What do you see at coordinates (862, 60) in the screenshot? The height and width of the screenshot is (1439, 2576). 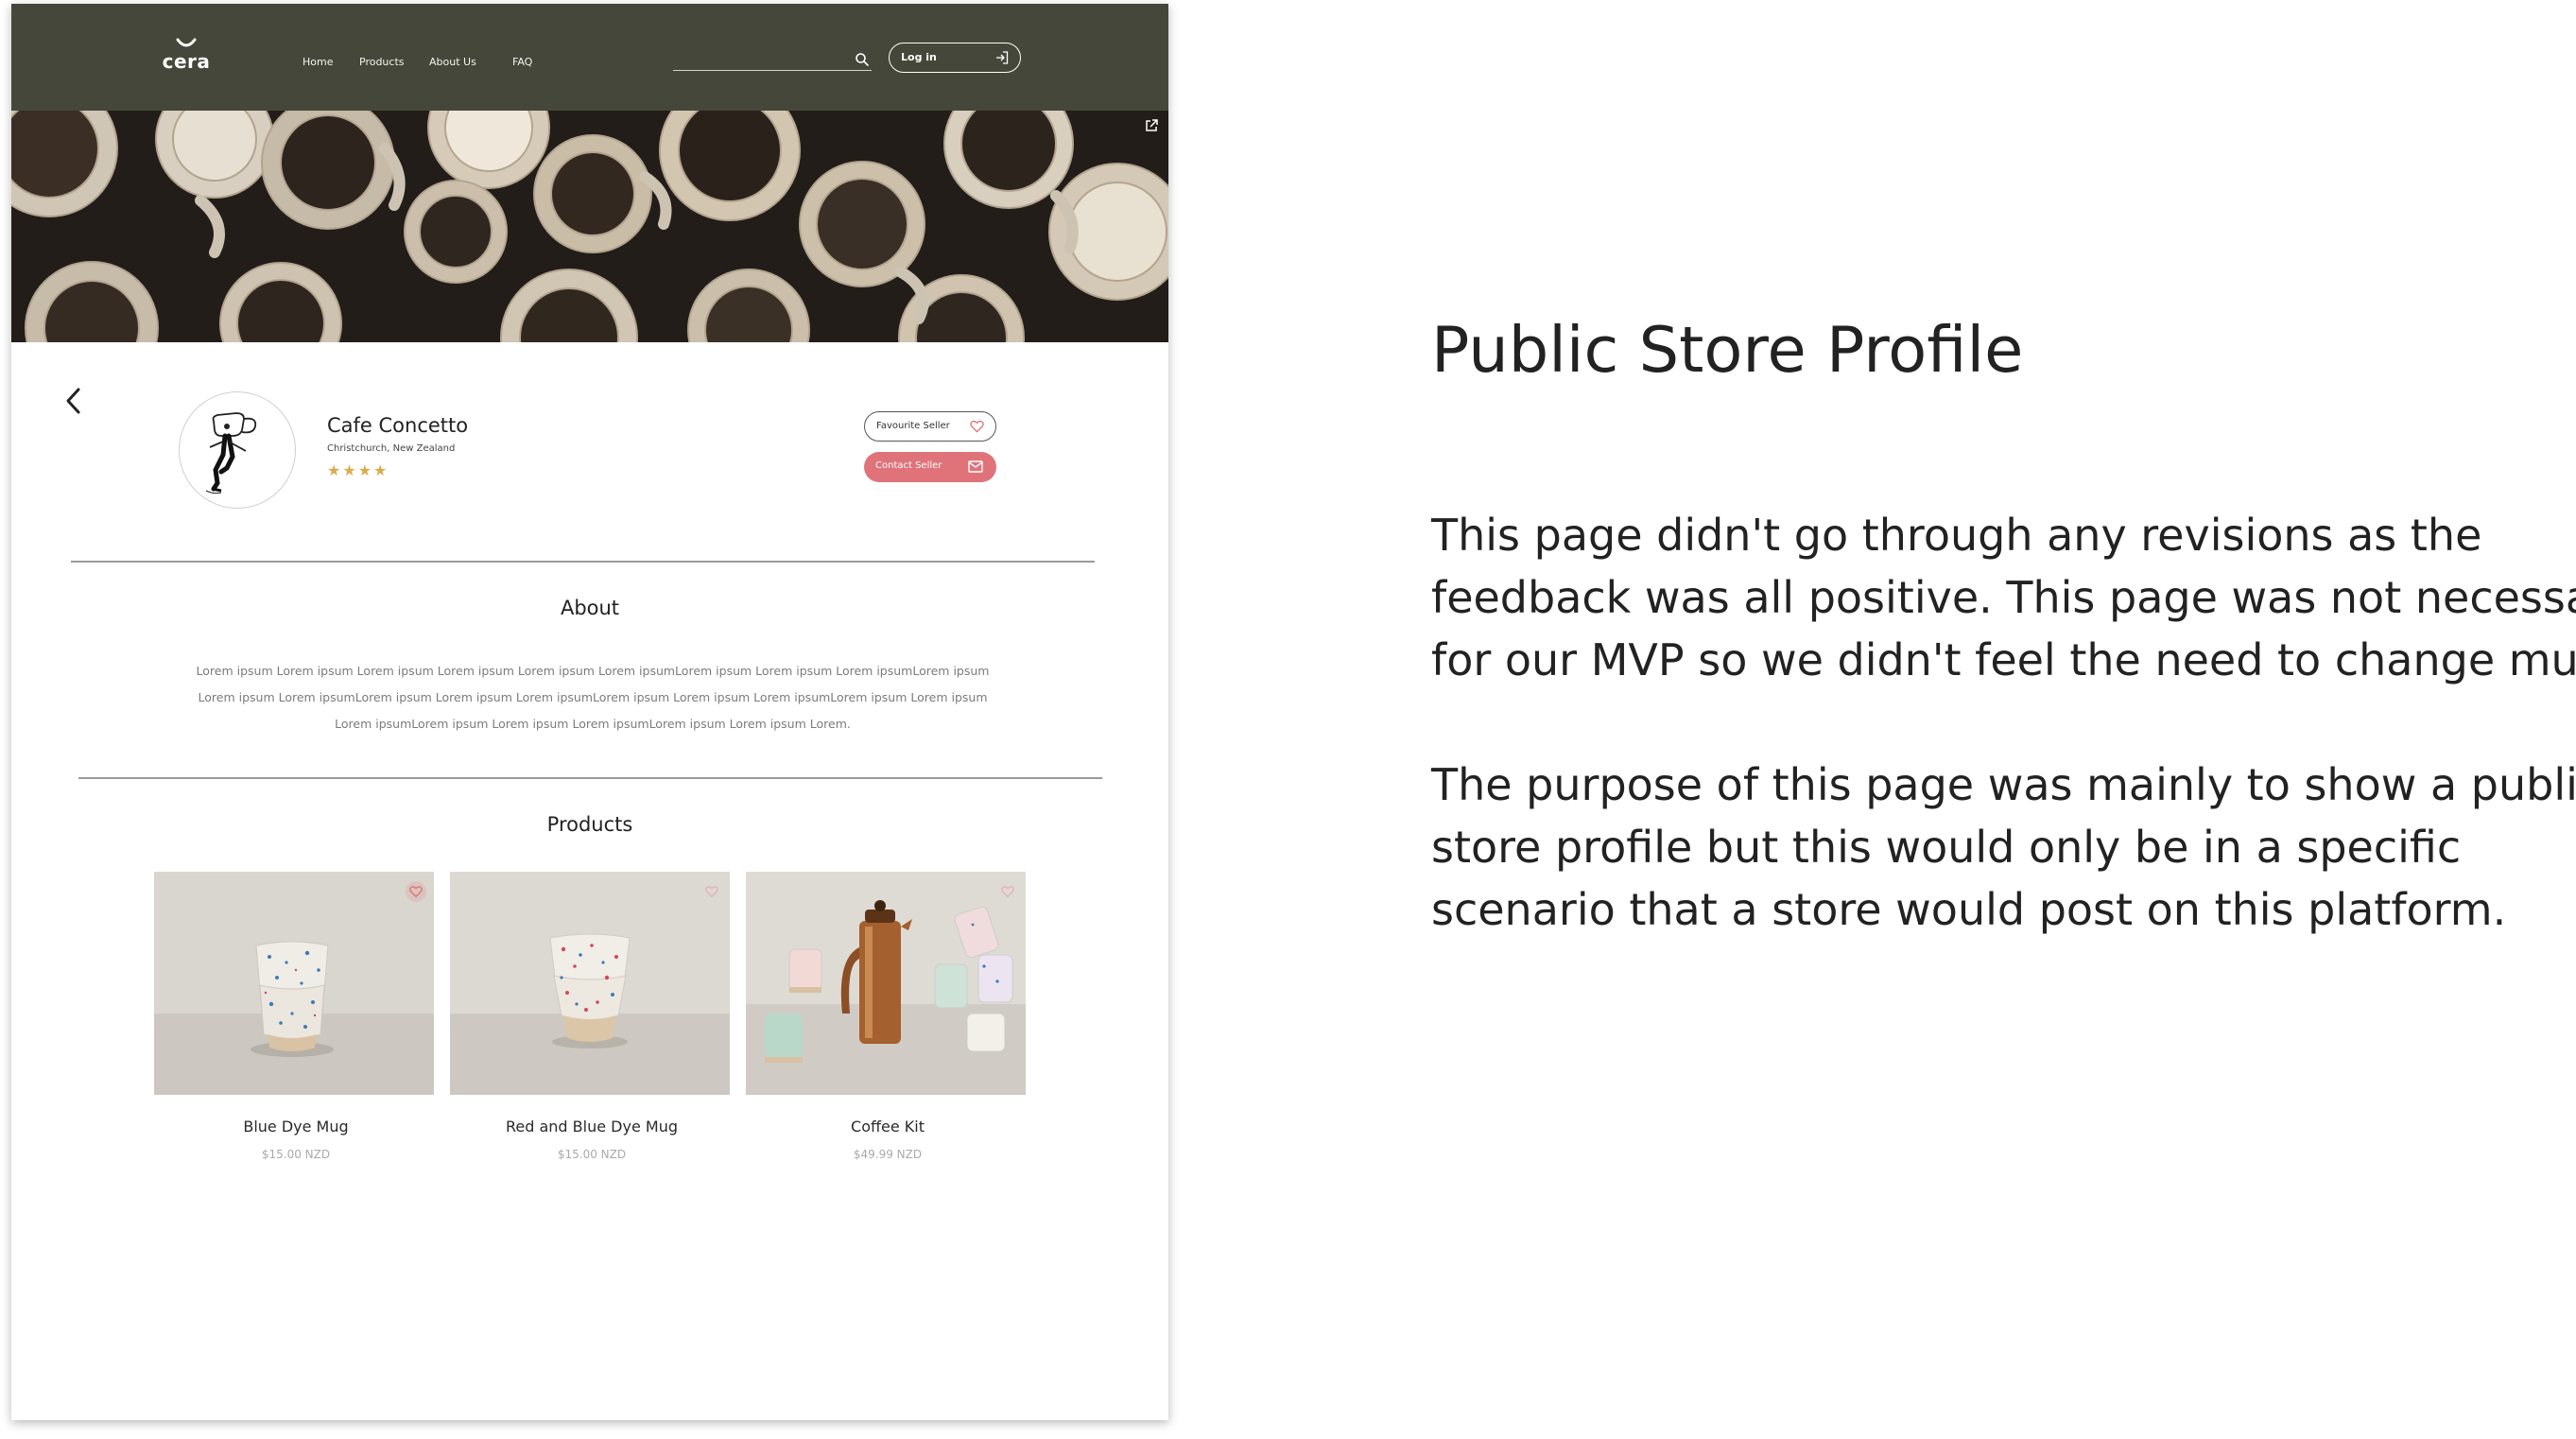 I see `search-icon` at bounding box center [862, 60].